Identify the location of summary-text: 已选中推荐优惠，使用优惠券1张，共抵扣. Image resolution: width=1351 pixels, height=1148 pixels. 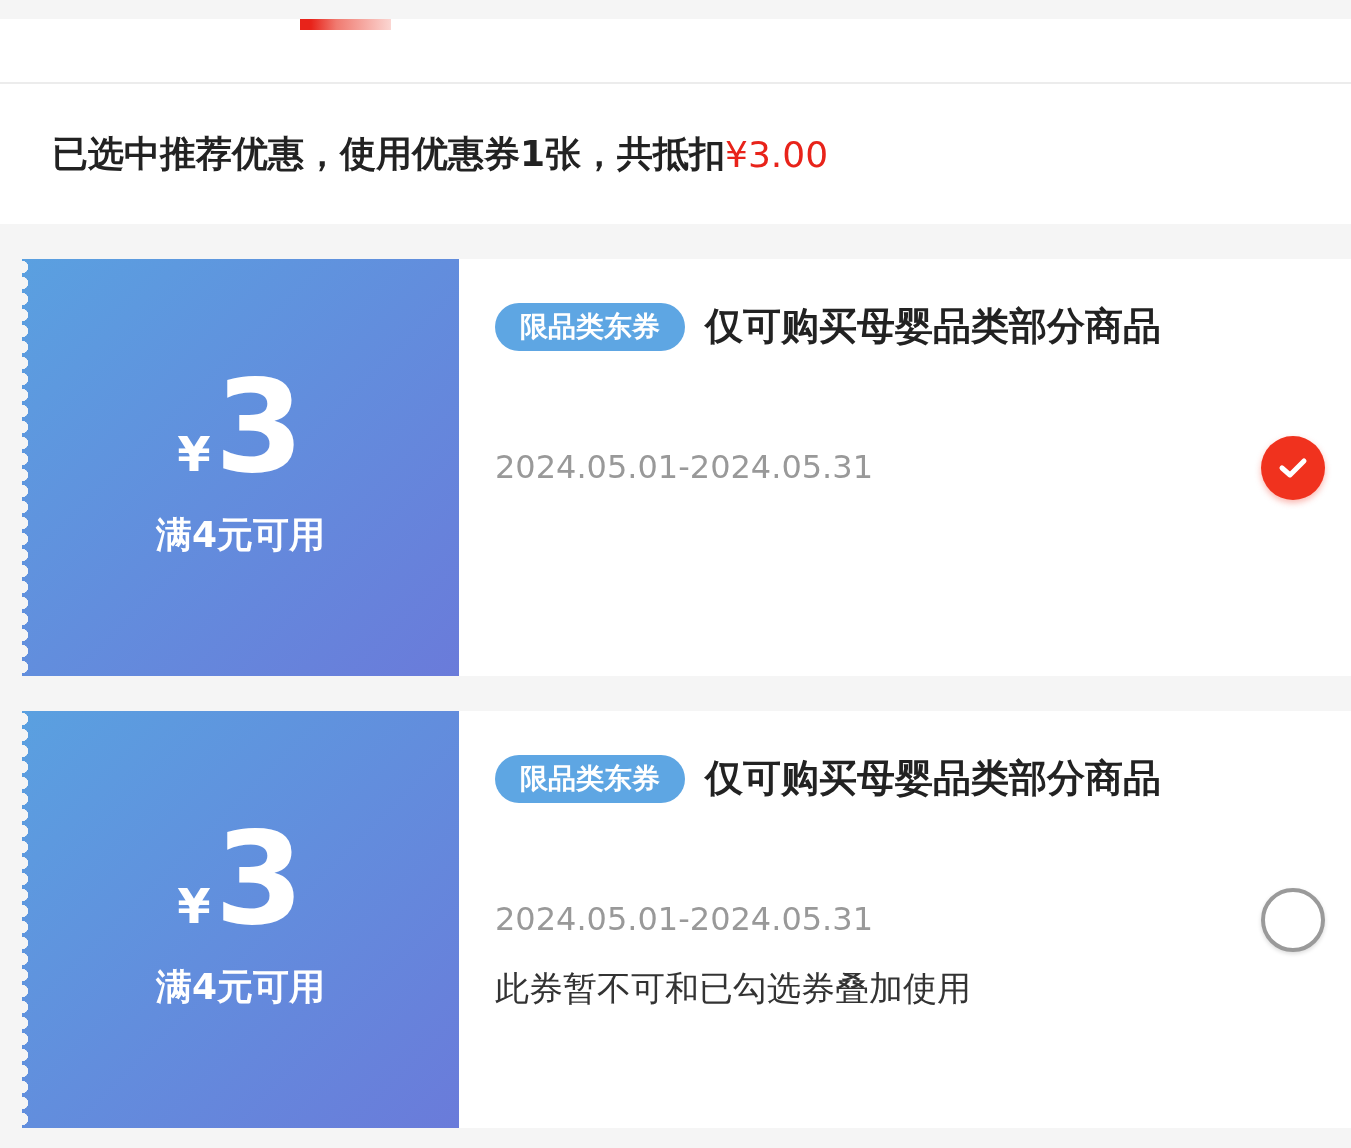
(389, 153).